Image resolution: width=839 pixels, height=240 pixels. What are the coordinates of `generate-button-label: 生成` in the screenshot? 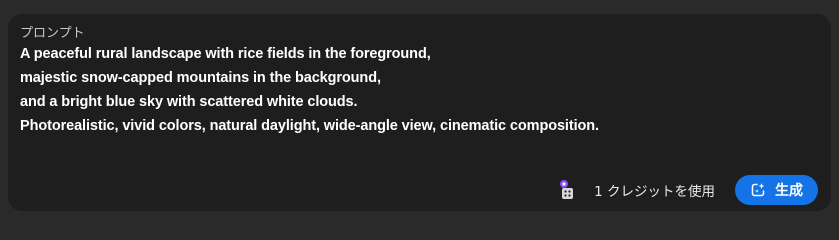 It's located at (789, 191).